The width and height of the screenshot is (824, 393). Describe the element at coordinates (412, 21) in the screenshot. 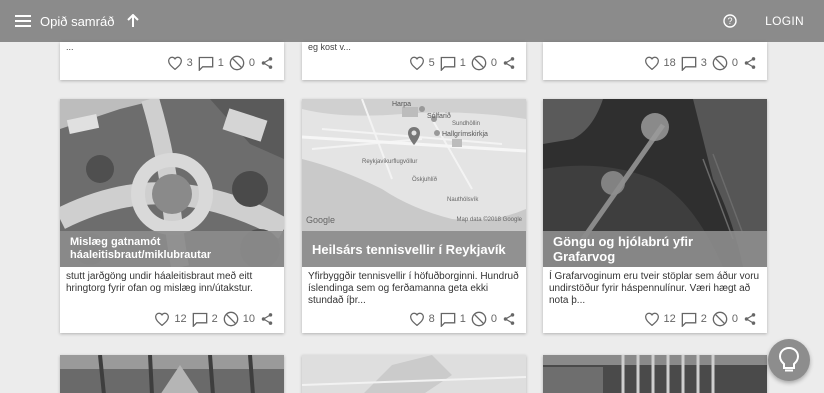

I see `top-app-bar: Opið samráð ? LOGIN` at that location.